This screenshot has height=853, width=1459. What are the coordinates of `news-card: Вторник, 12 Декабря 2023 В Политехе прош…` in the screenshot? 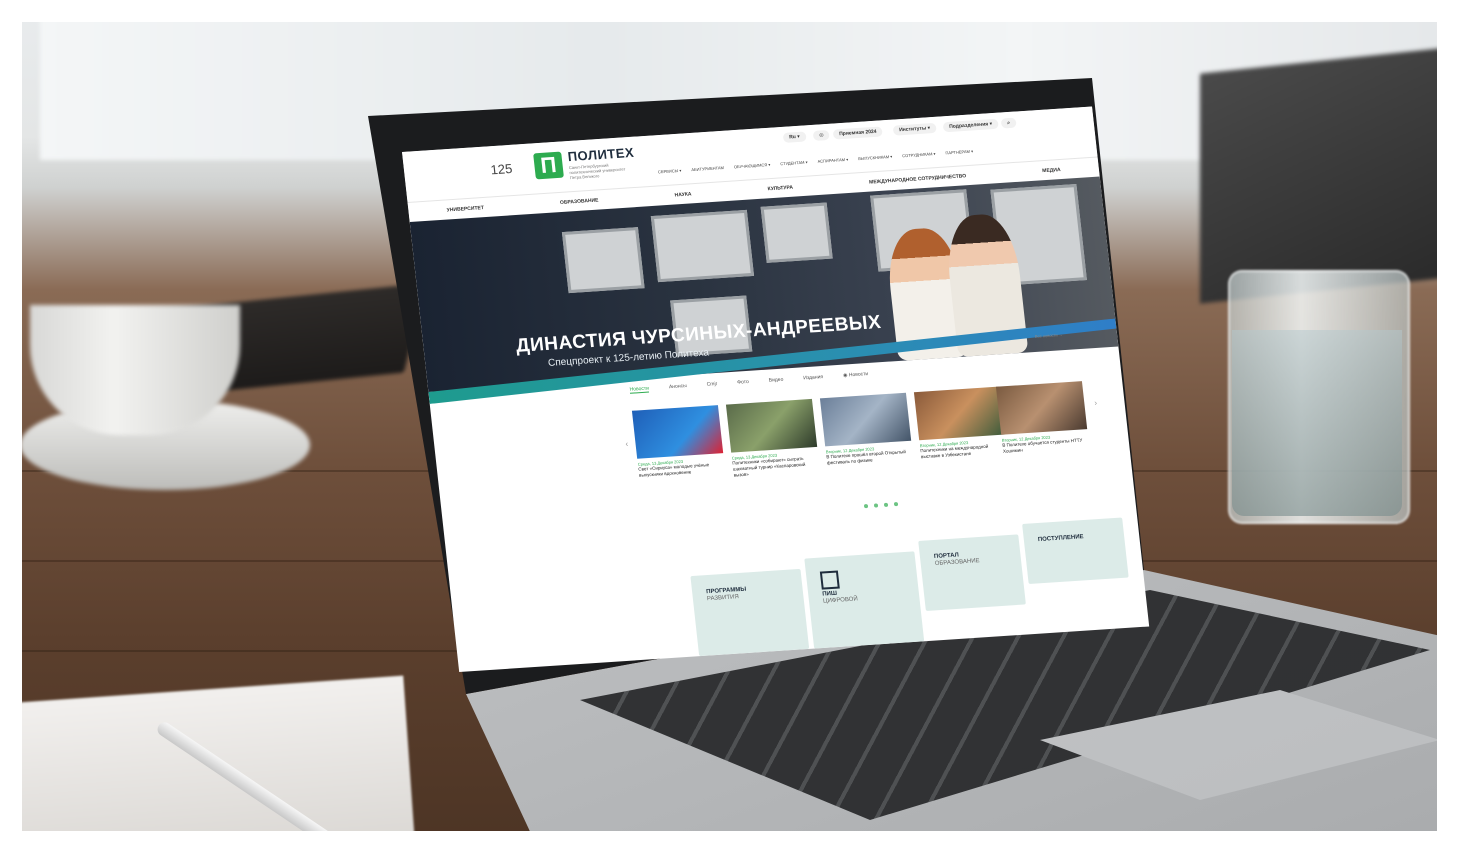 It's located at (866, 429).